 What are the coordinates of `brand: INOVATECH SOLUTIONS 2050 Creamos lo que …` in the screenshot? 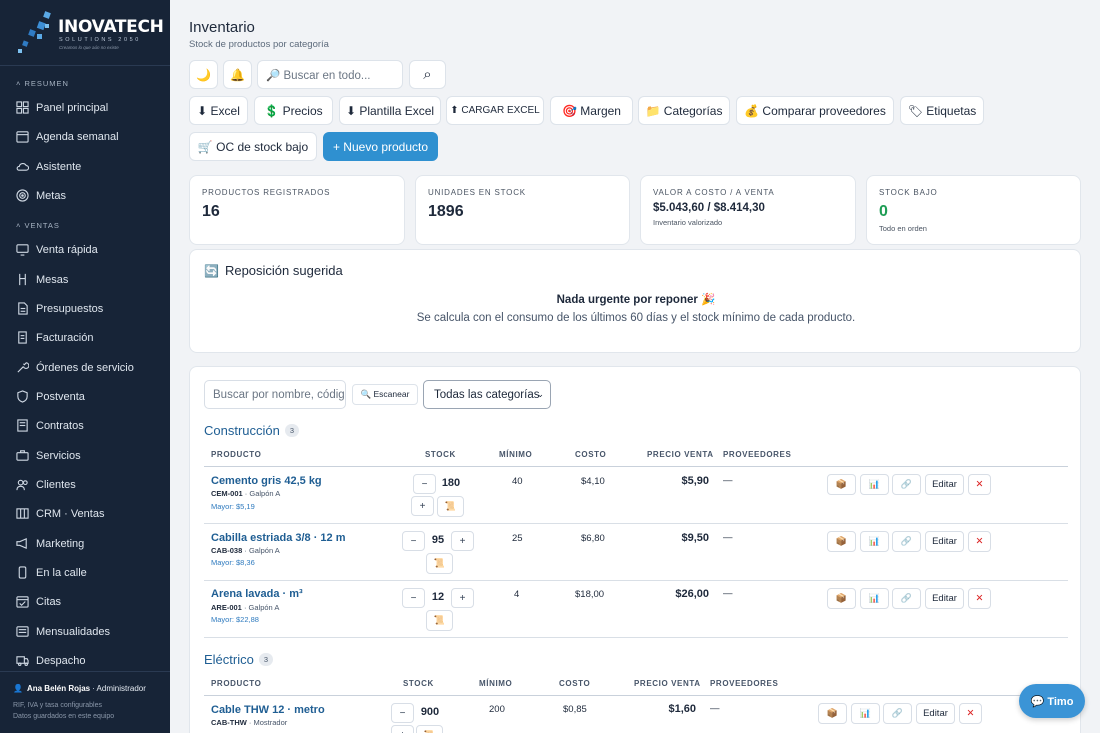 It's located at (85, 33).